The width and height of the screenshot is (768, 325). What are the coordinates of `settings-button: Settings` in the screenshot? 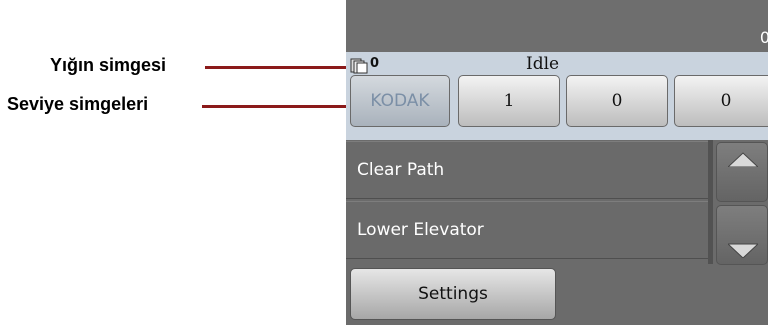 It's located at (453, 294).